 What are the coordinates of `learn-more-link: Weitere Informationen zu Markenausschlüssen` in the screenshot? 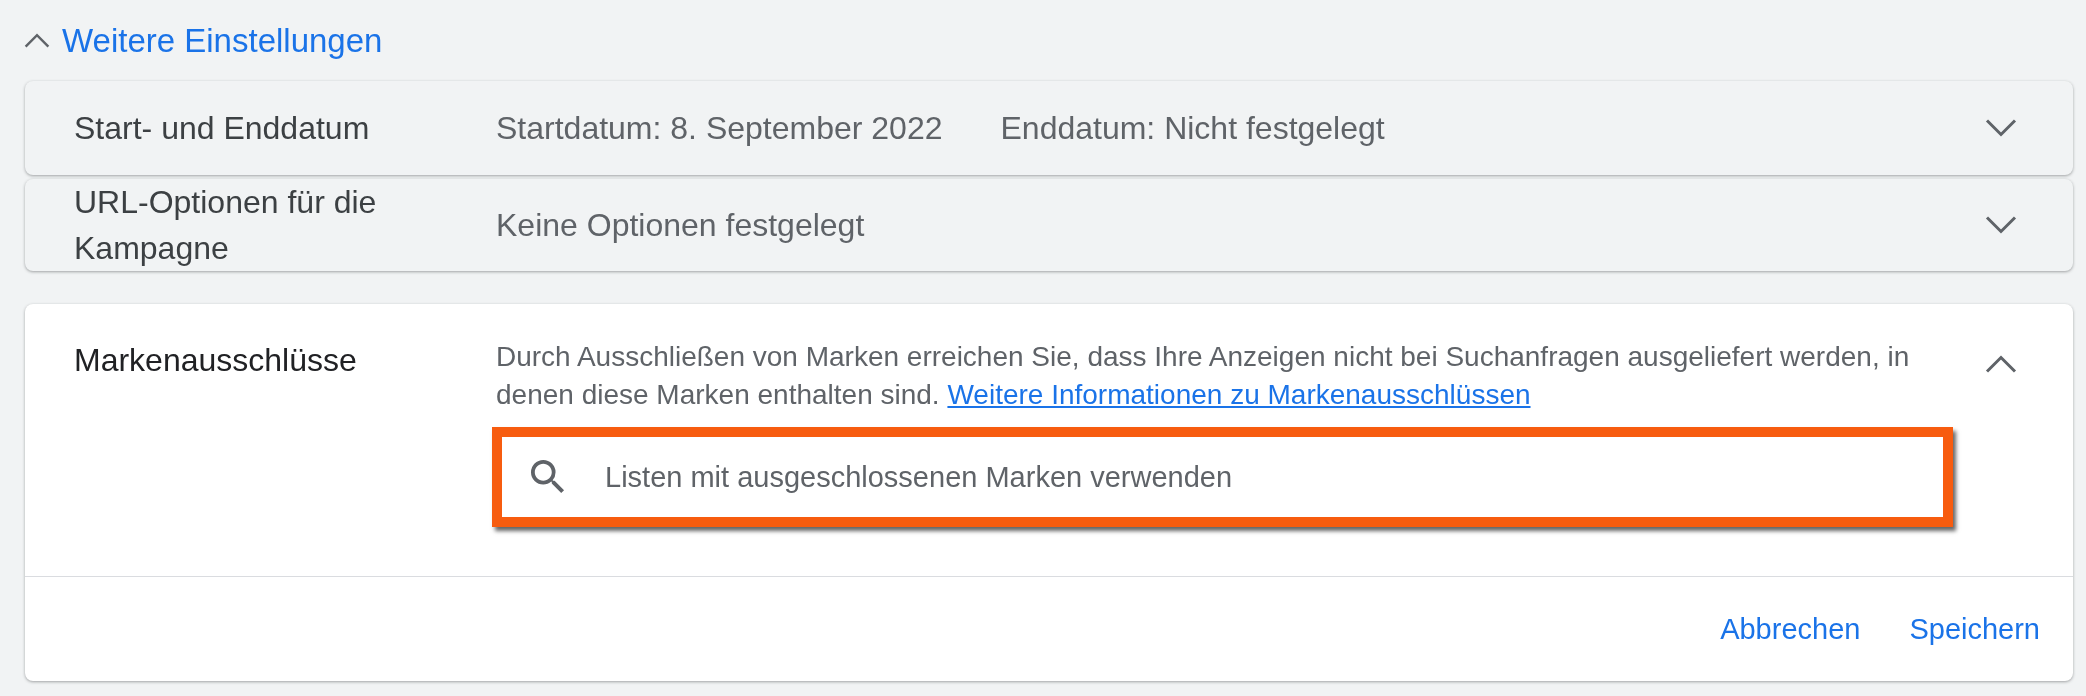 It's located at (1239, 394).